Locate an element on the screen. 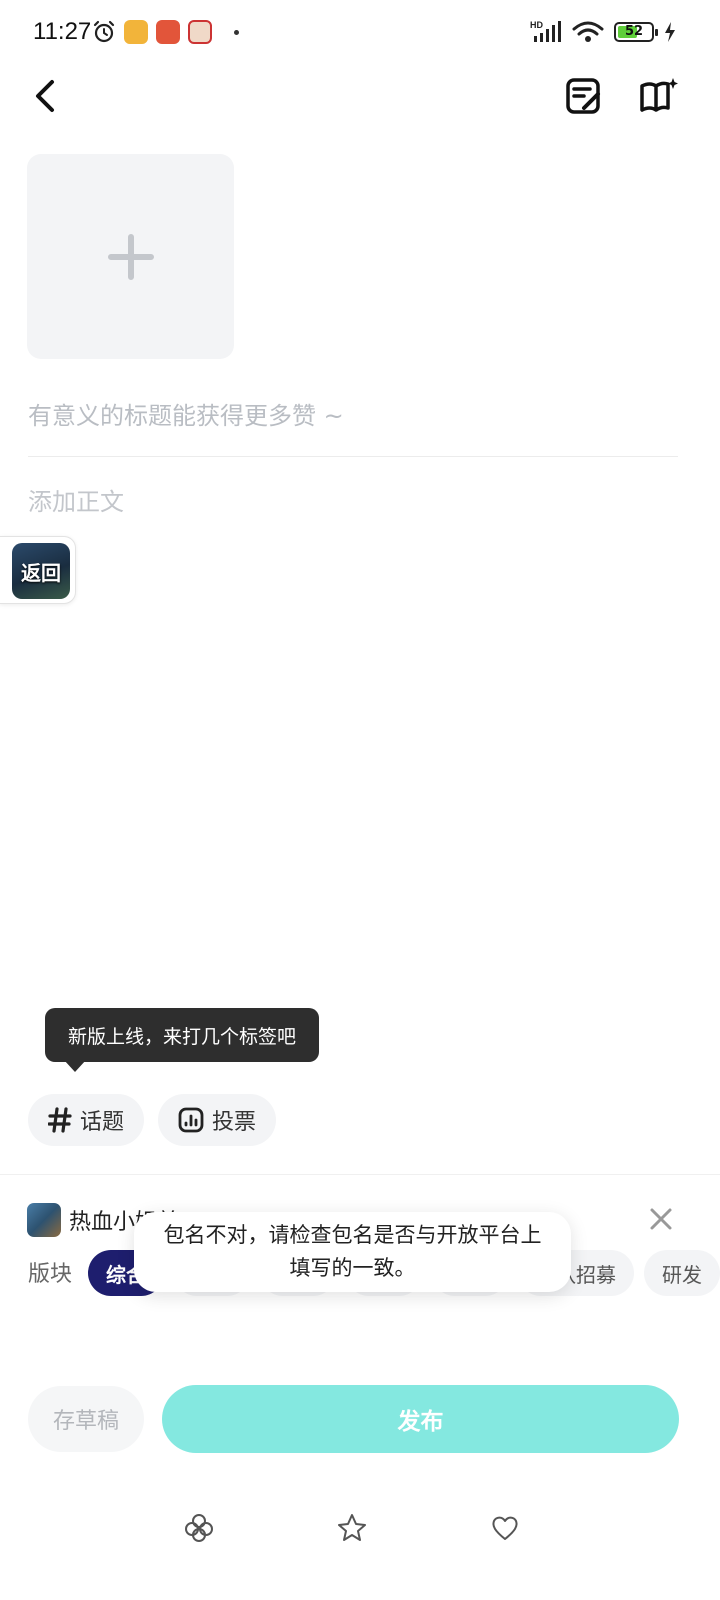 The width and height of the screenshot is (720, 1600). guide-button is located at coordinates (658, 96).